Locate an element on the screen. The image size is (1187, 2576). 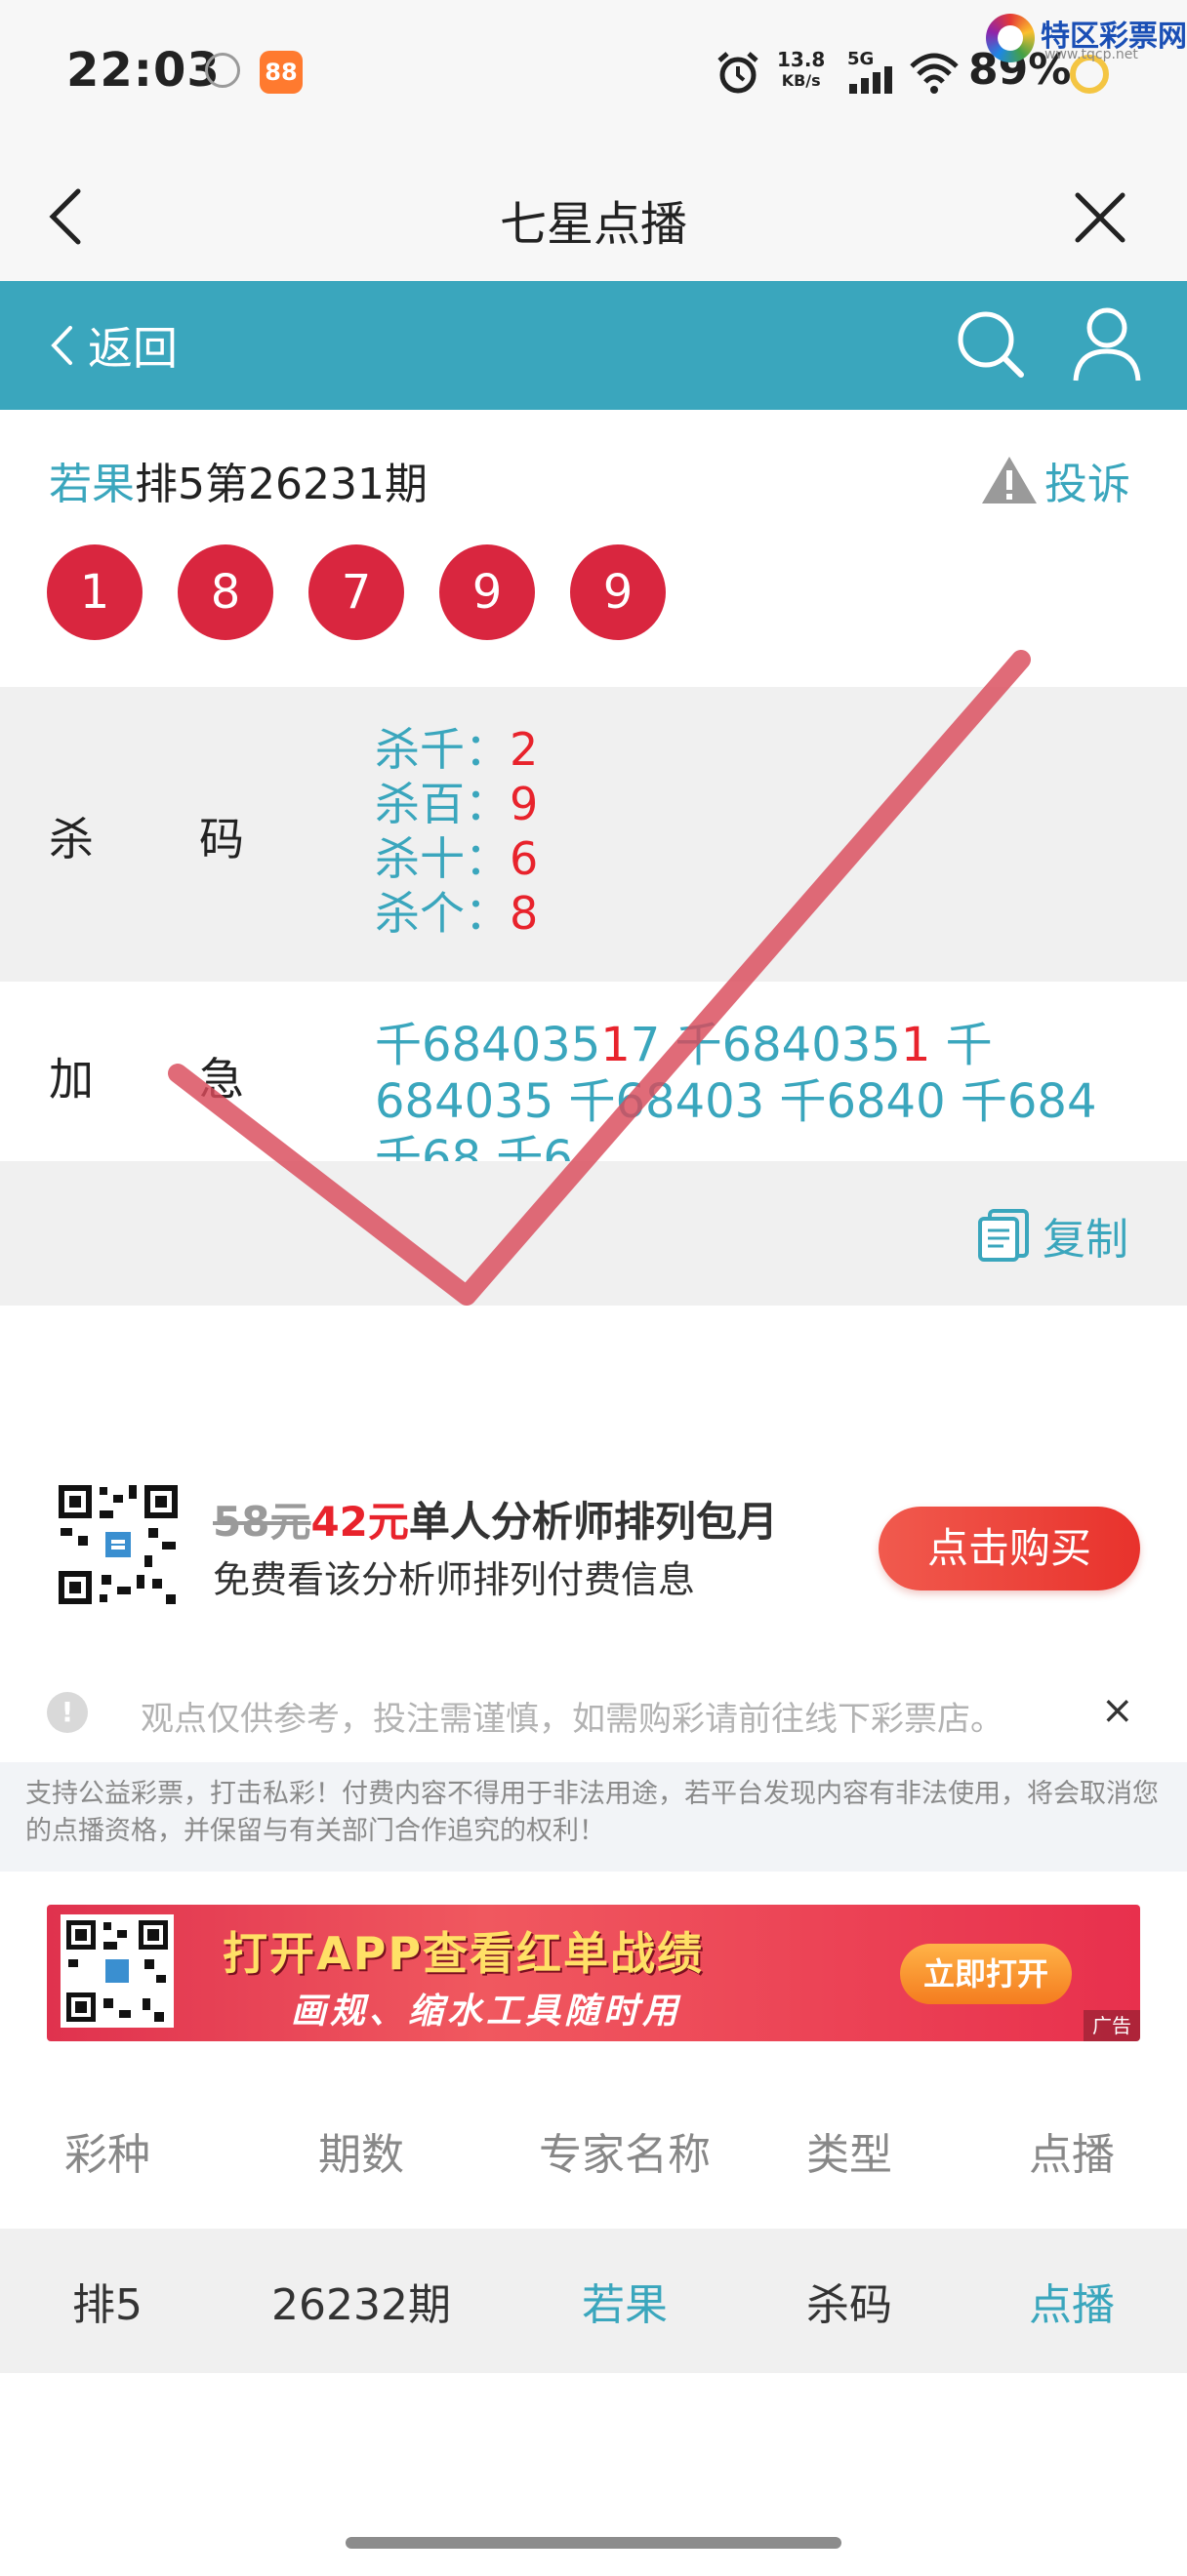
network-speed-unit: KB/s is located at coordinates (801, 80).